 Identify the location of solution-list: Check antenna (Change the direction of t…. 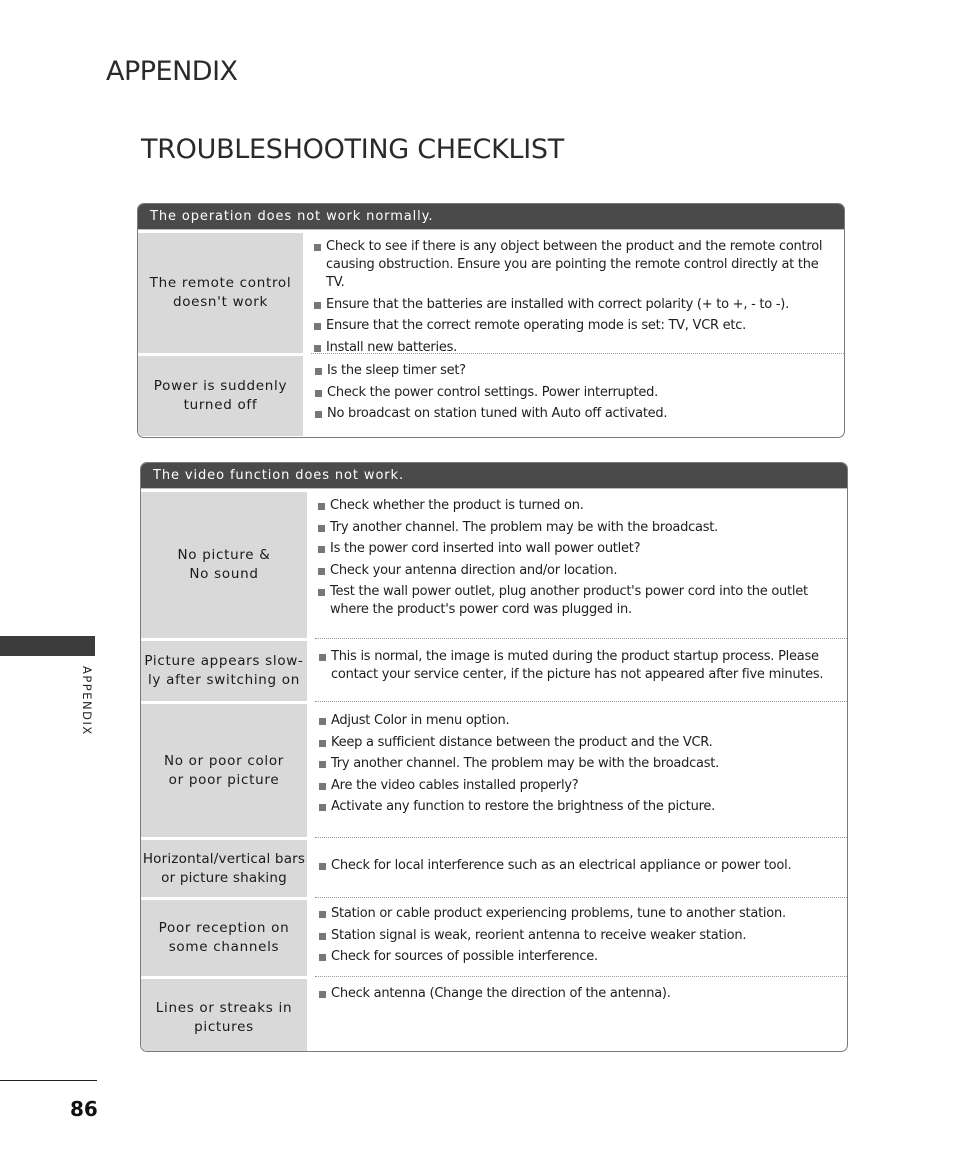
(581, 1013).